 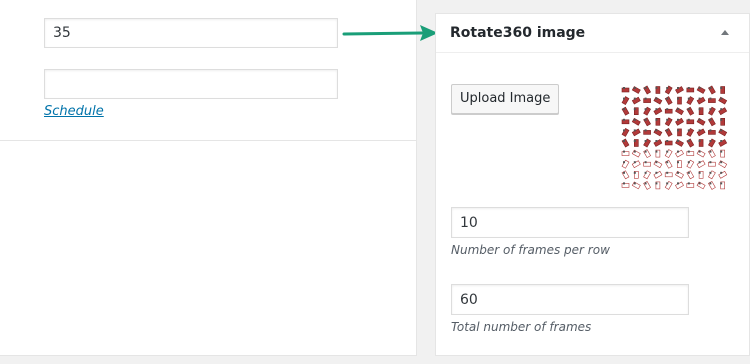 I want to click on upload-image-button: Upload Image, so click(x=505, y=99).